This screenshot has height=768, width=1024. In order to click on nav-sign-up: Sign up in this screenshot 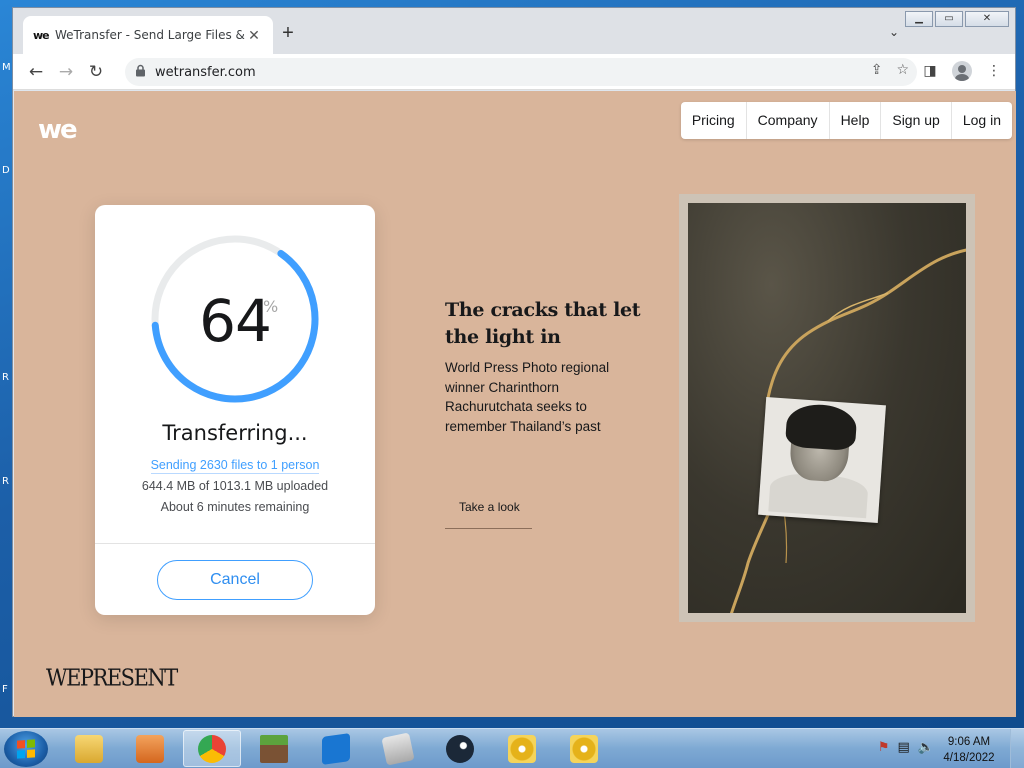, I will do `click(916, 120)`.